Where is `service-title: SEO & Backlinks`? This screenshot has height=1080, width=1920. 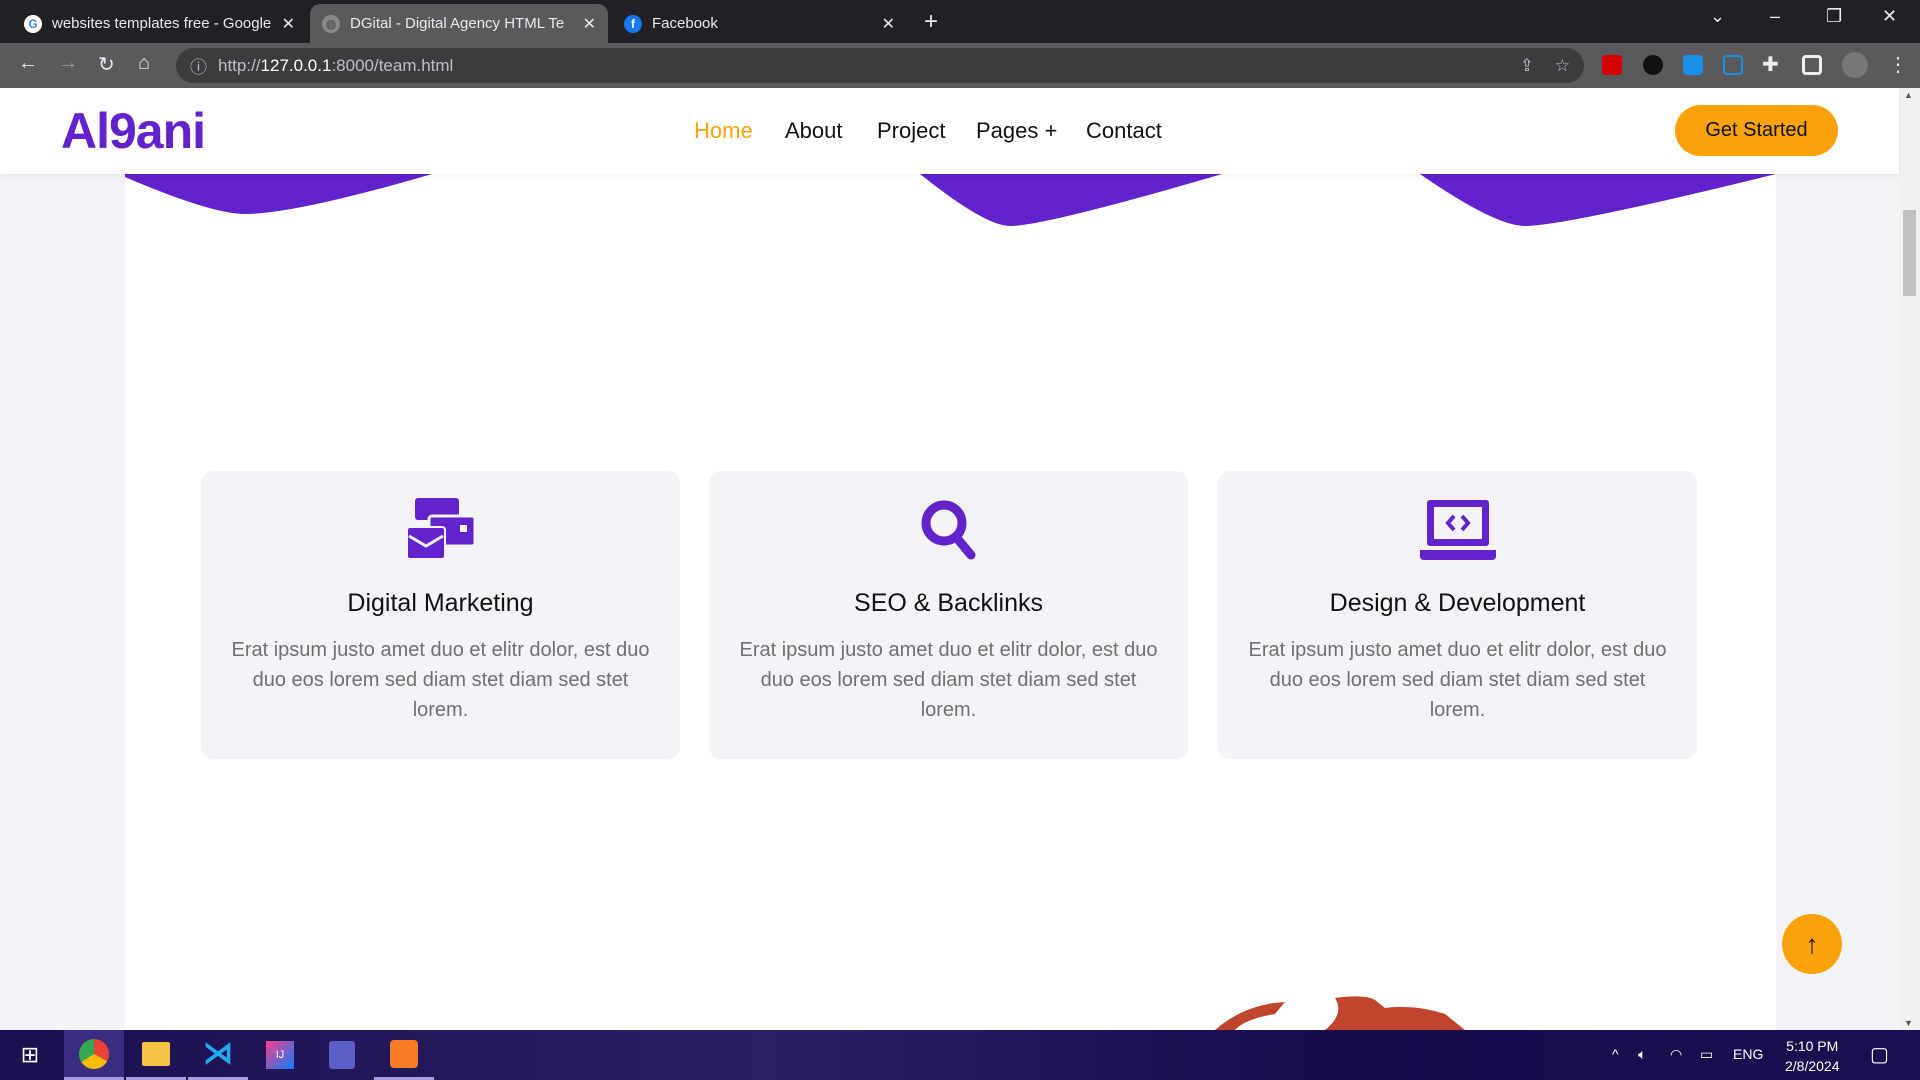
service-title: SEO & Backlinks is located at coordinates (948, 603).